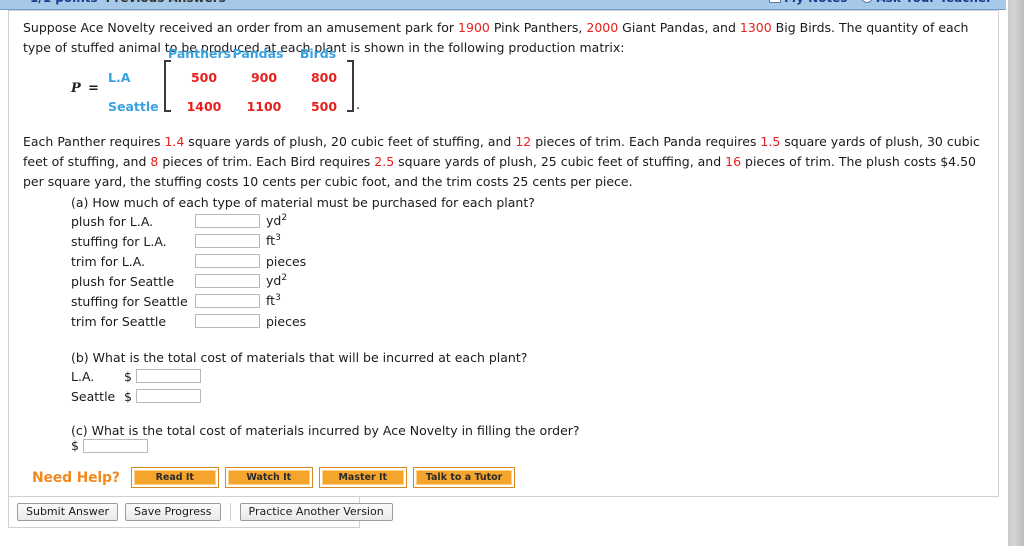 The width and height of the screenshot is (1024, 546). I want to click on part-b-row: Seattle $, so click(136, 396).